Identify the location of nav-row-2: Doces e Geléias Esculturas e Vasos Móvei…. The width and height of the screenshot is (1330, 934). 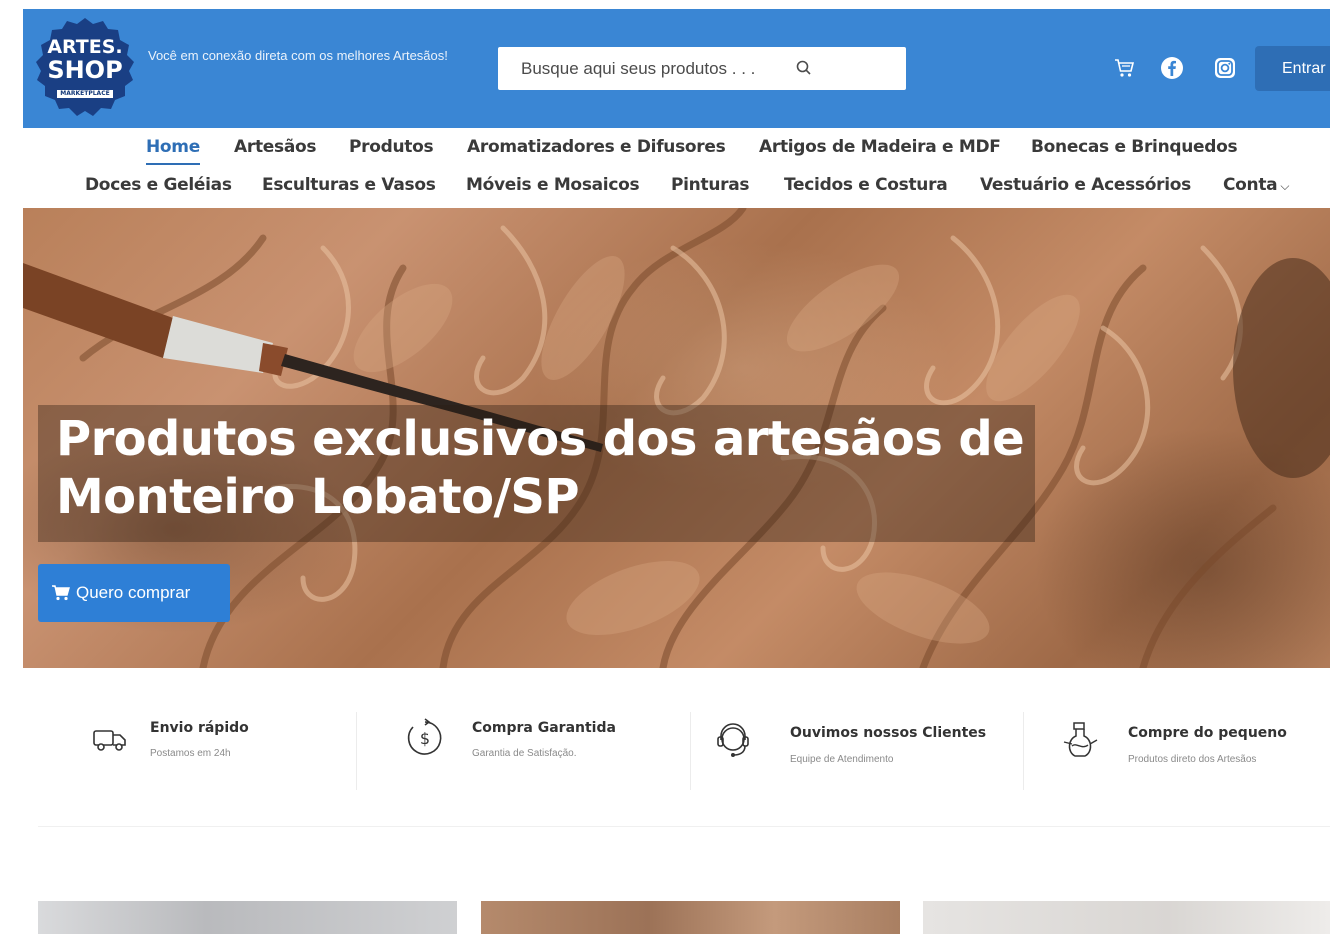
(665, 187).